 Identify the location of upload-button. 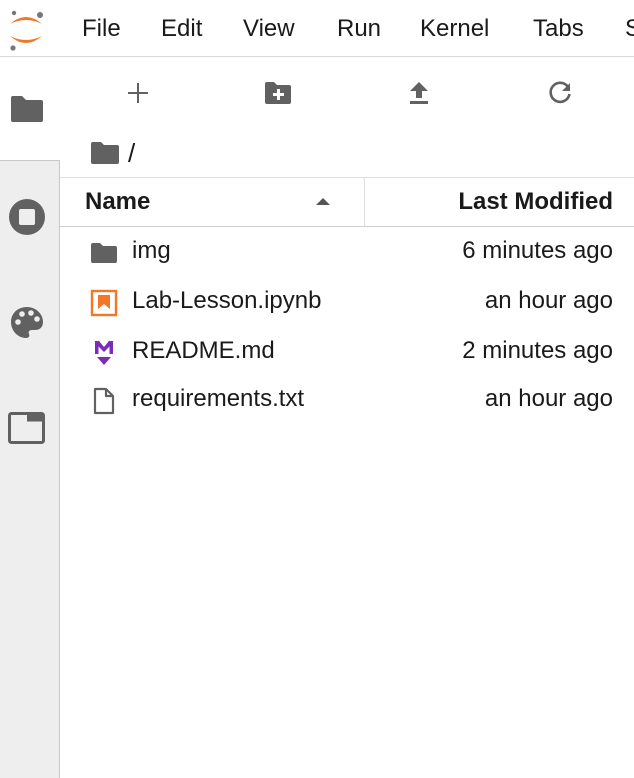
(419, 93).